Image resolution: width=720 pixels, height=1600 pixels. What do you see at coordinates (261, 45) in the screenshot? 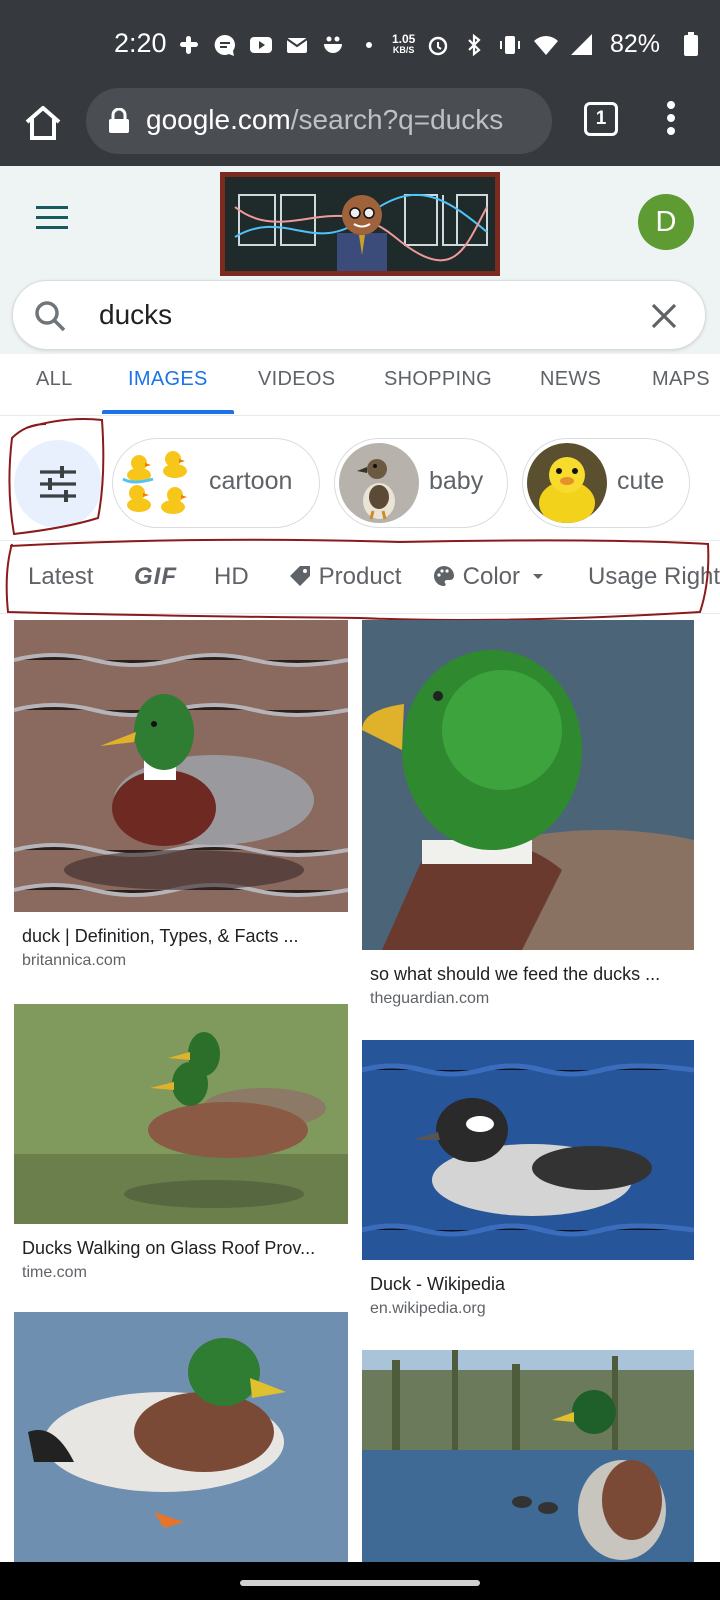
I see `youtube-icon` at bounding box center [261, 45].